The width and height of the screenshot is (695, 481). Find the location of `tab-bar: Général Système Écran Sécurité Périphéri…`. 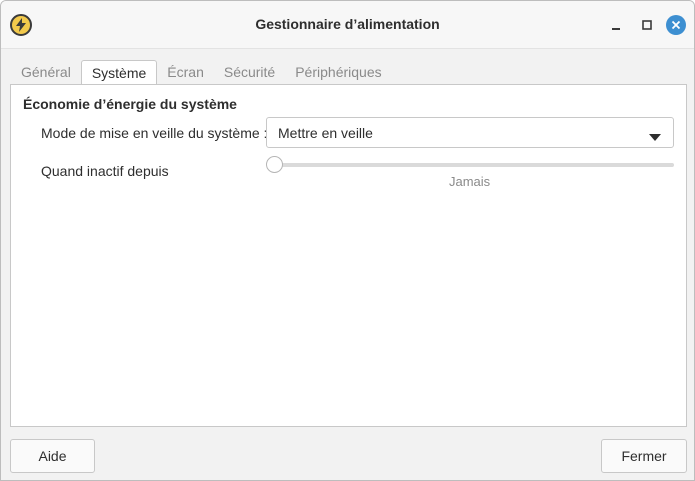

tab-bar: Général Système Écran Sécurité Périphéri… is located at coordinates (201, 72).